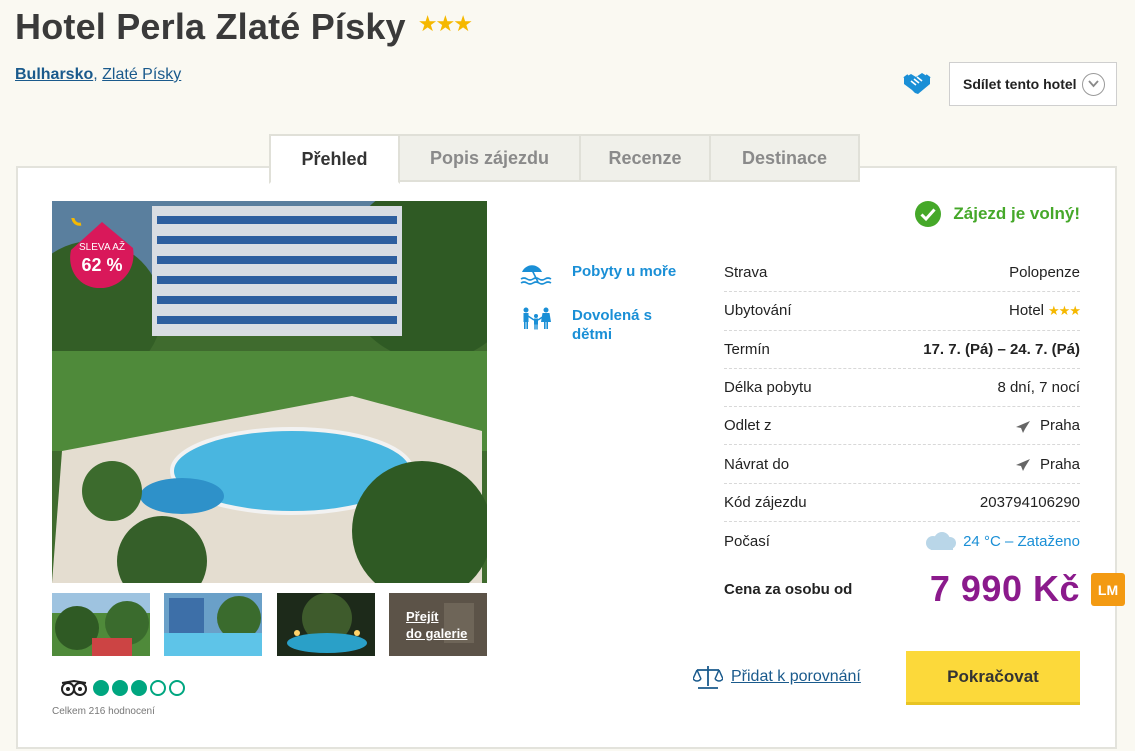  I want to click on open-gallery-line1: Přejít, so click(422, 616).